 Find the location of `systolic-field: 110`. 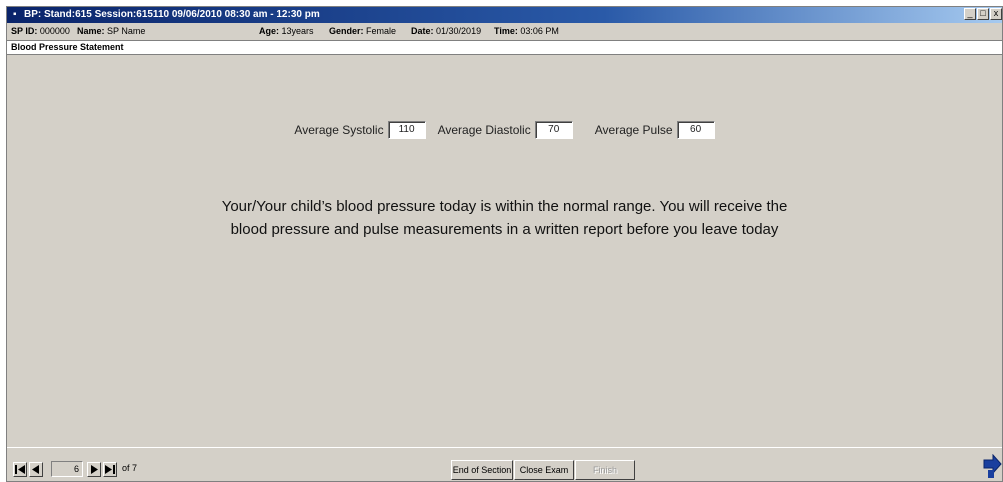

systolic-field: 110 is located at coordinates (406, 130).